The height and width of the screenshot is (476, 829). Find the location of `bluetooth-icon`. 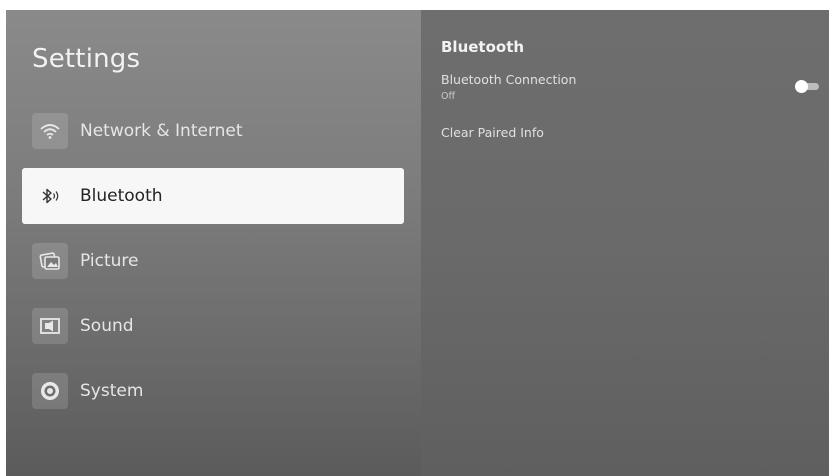

bluetooth-icon is located at coordinates (50, 196).